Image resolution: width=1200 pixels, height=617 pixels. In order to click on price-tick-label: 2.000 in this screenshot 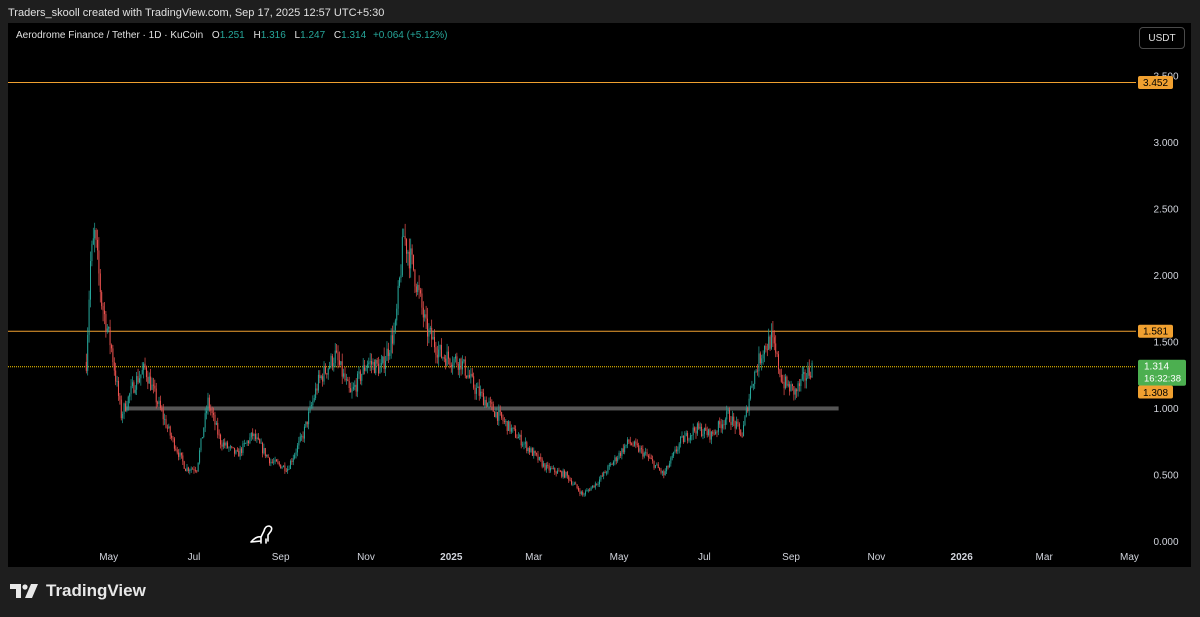, I will do `click(1165, 276)`.